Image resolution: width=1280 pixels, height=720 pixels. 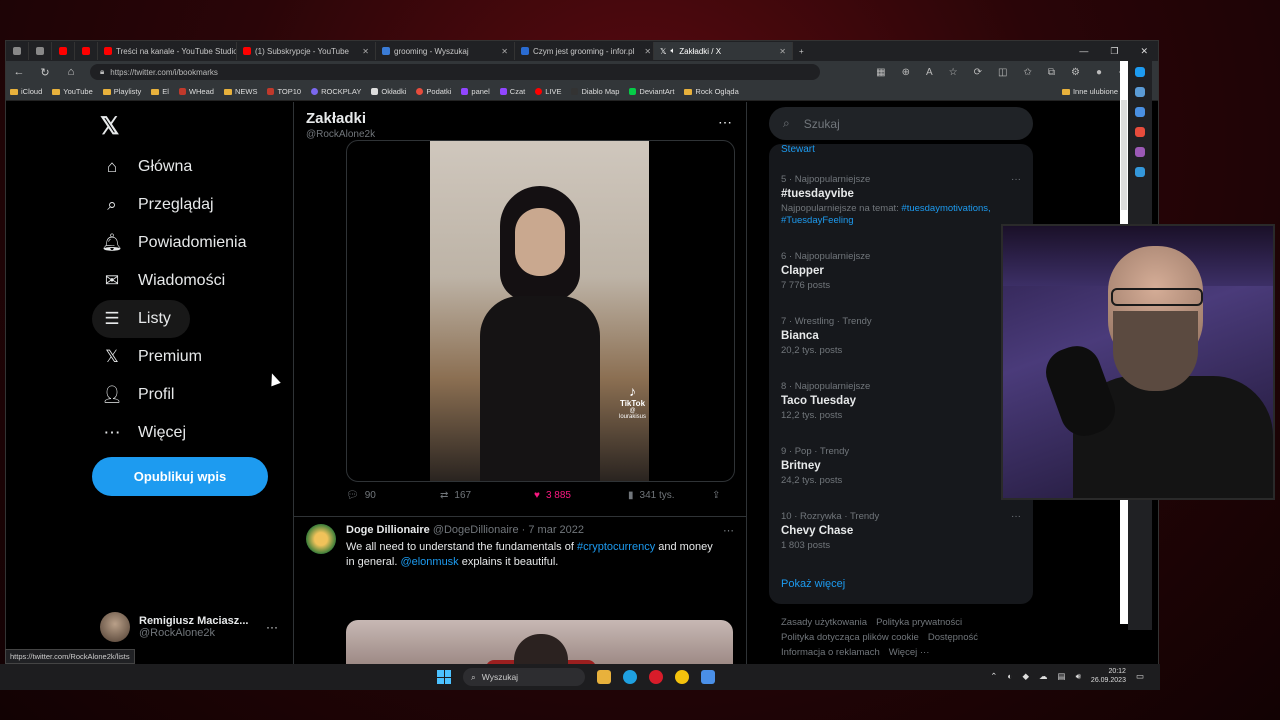 What do you see at coordinates (1062, 676) in the screenshot?
I see `network-icon: ▤` at bounding box center [1062, 676].